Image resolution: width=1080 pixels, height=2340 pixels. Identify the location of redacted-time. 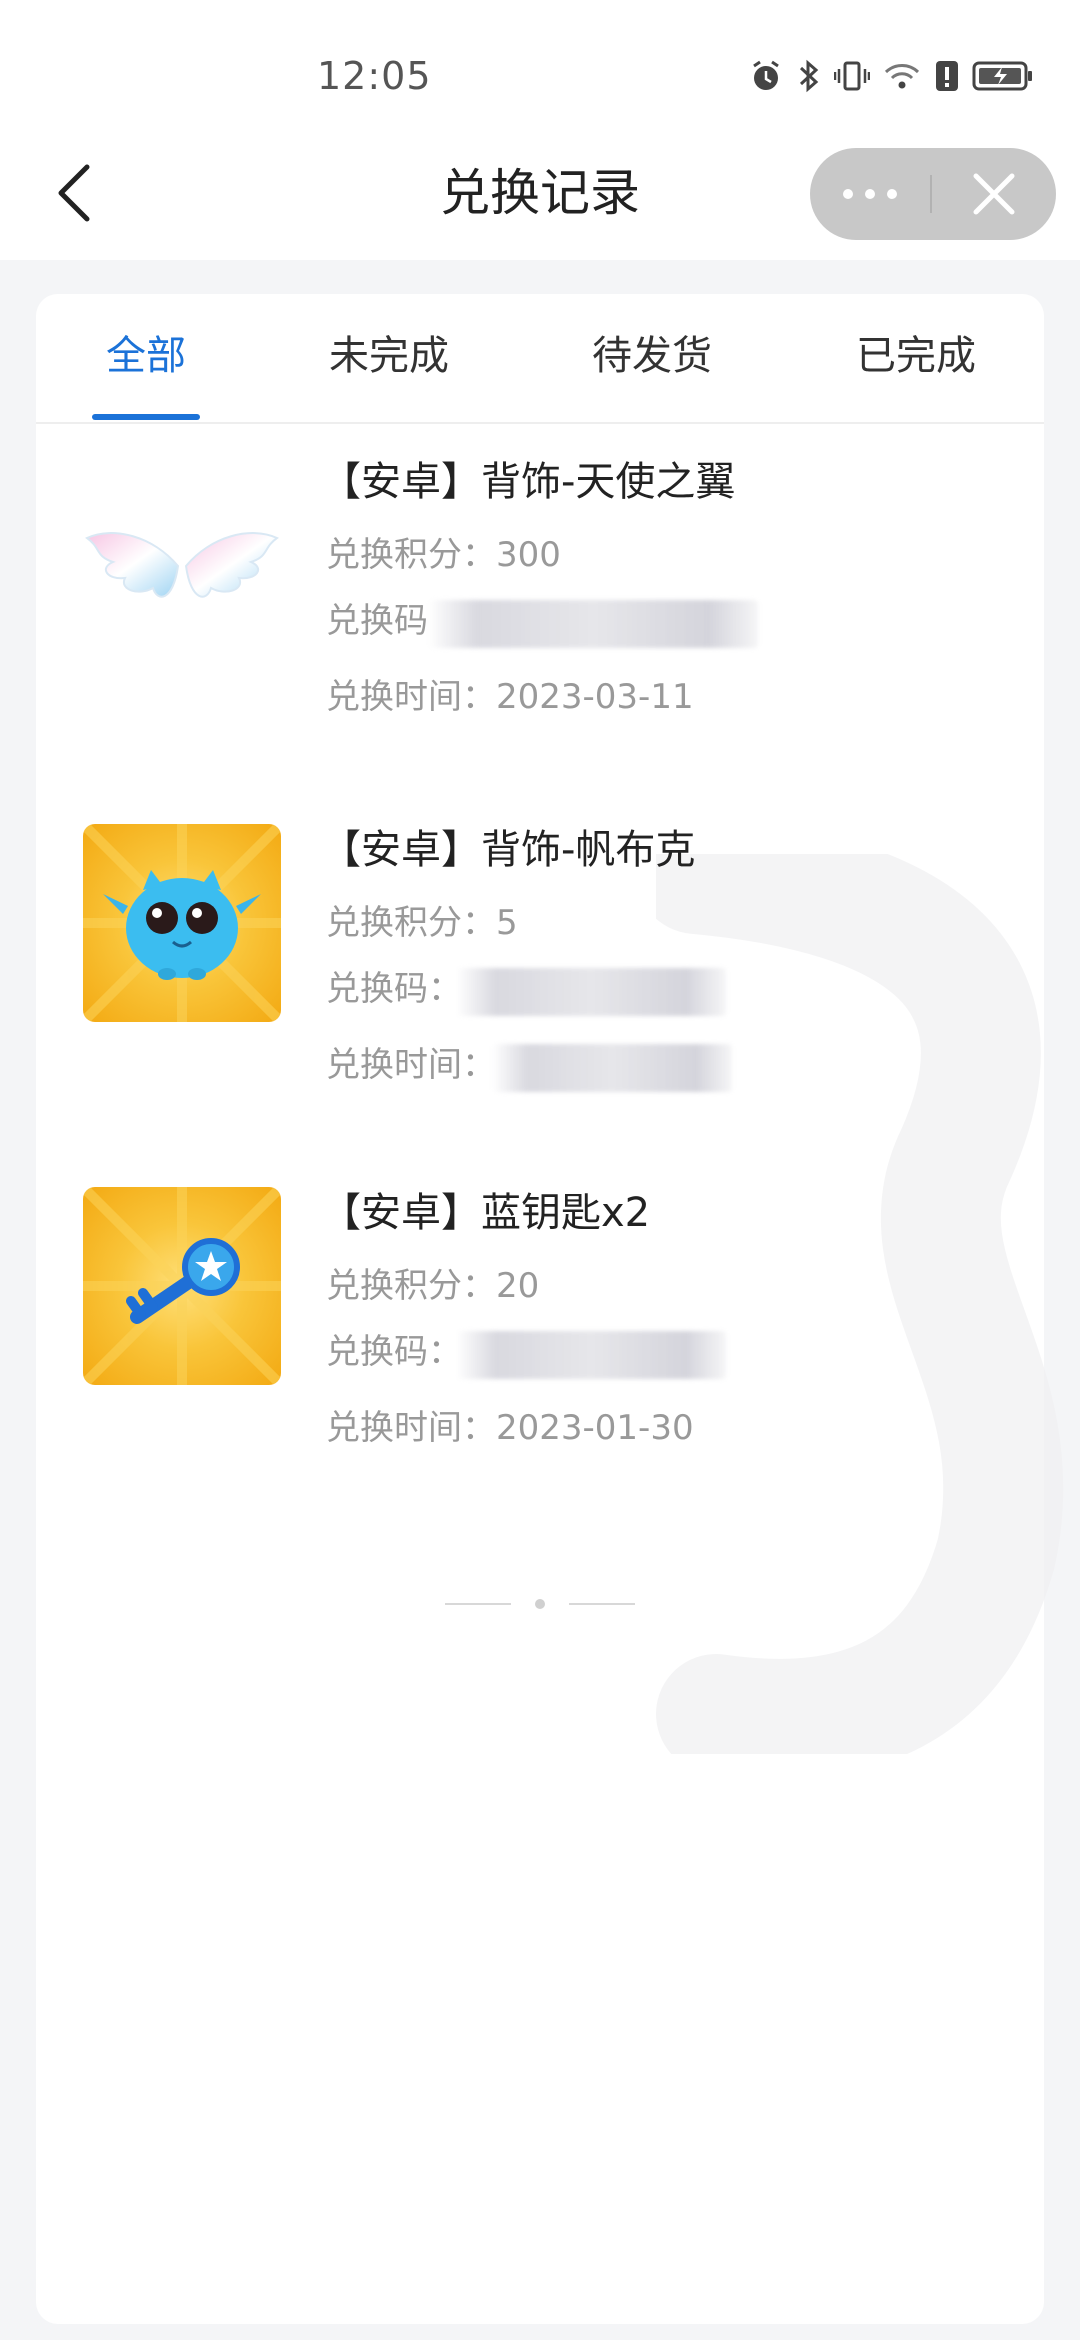
(612, 1068).